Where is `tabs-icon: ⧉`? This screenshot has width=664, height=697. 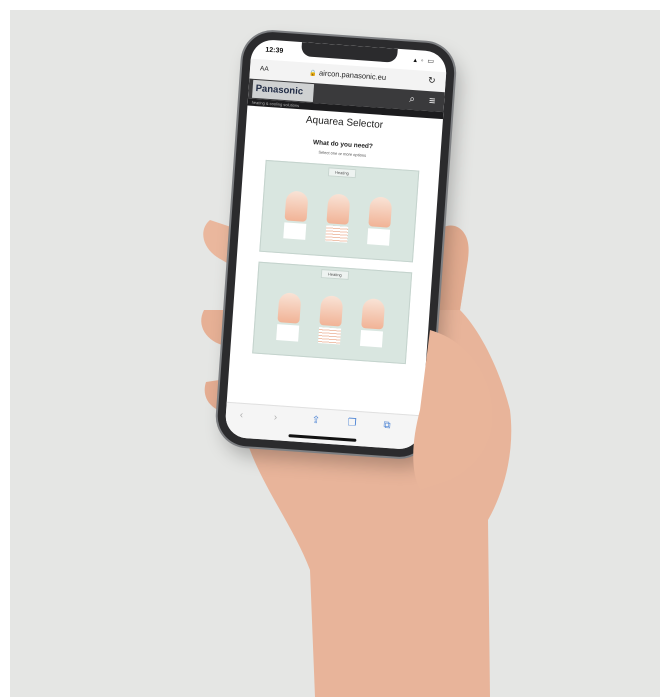
tabs-icon: ⧉ is located at coordinates (387, 425).